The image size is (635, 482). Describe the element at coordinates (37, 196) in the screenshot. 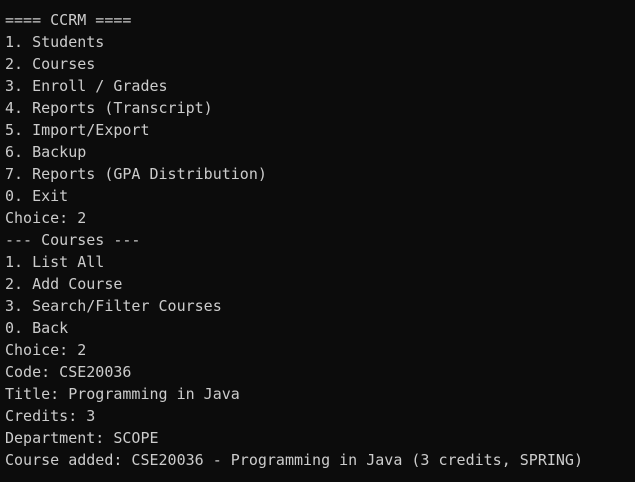

I see `main-menu-item-exit: 0. Exit` at that location.